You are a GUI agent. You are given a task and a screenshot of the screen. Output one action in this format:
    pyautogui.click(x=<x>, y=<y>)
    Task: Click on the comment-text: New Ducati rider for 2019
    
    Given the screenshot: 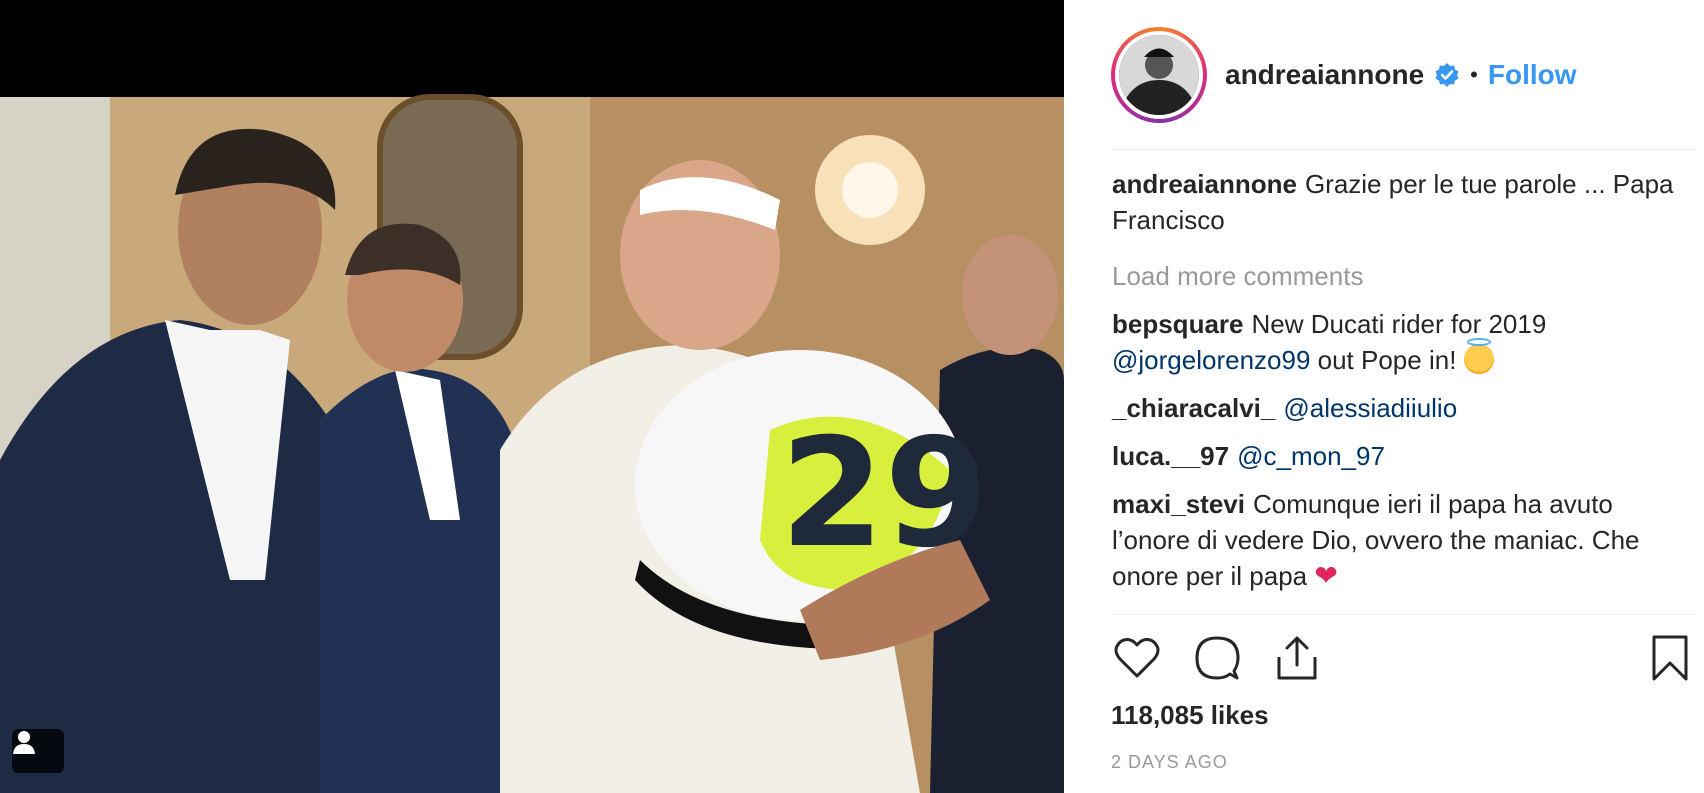 What is the action you would take?
    pyautogui.click(x=1399, y=324)
    